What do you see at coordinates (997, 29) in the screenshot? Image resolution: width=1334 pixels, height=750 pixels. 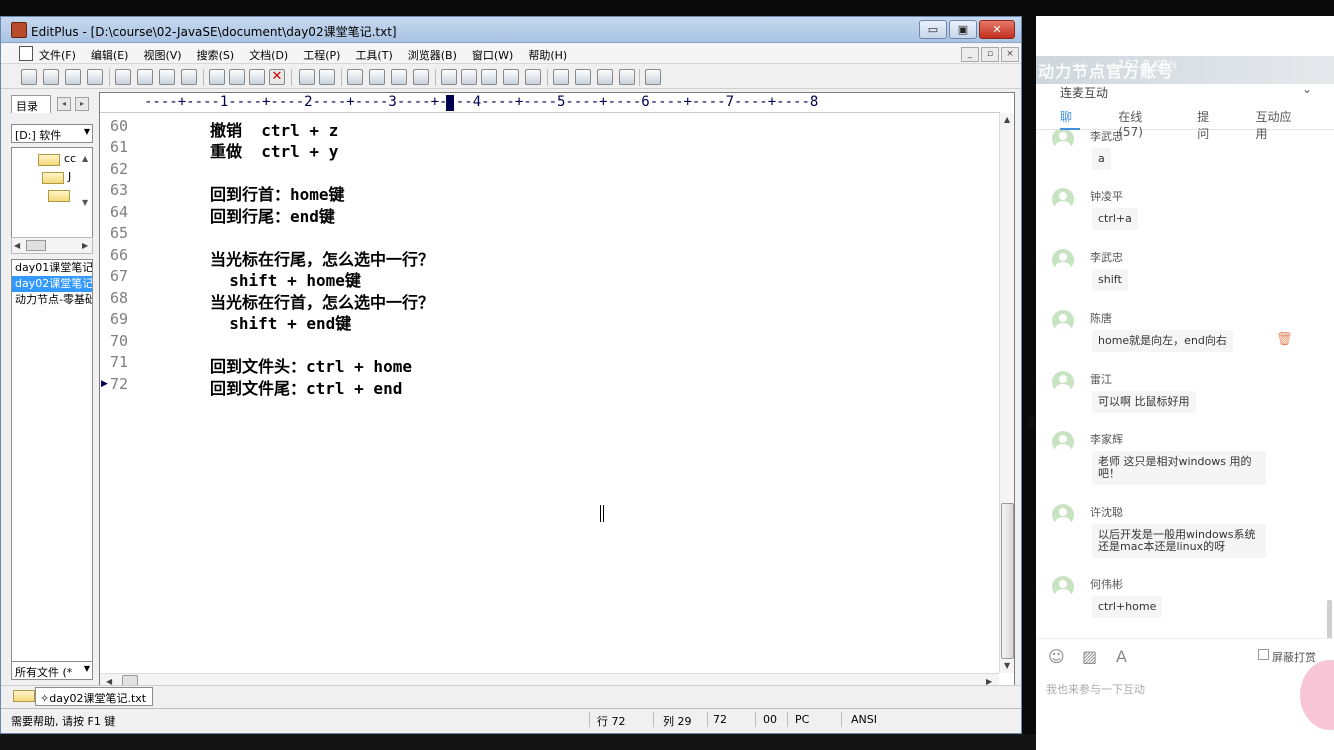 I see `close-button: ✕` at bounding box center [997, 29].